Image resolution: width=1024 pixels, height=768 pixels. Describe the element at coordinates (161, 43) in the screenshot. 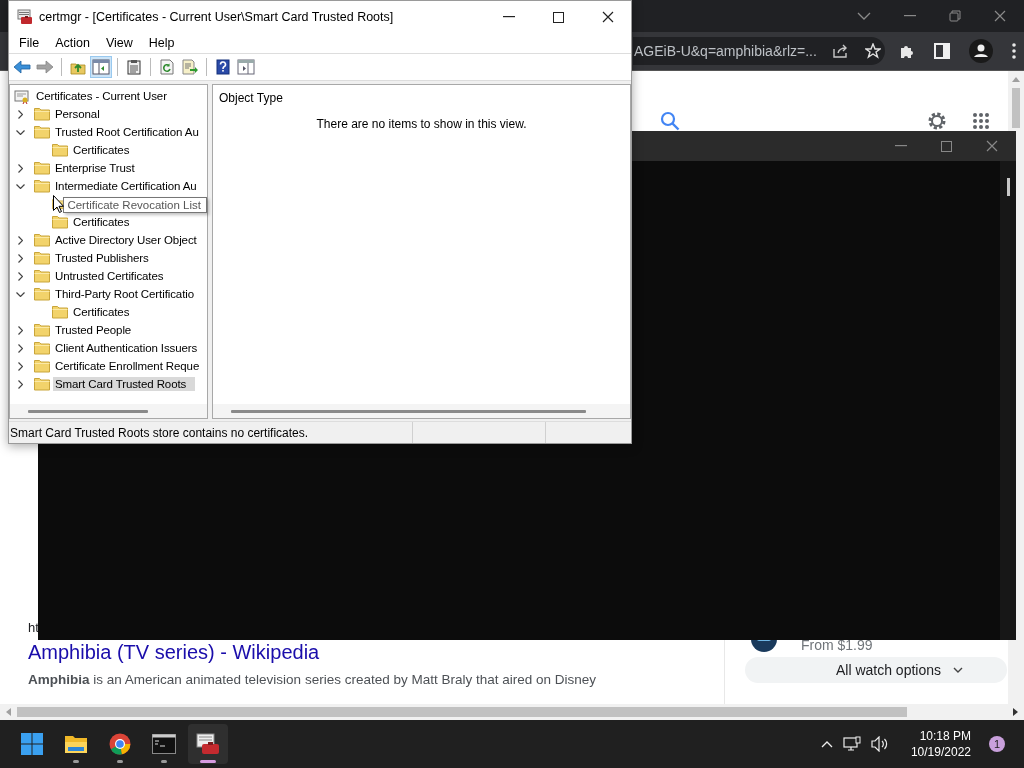

I see `menu-item: Help` at that location.